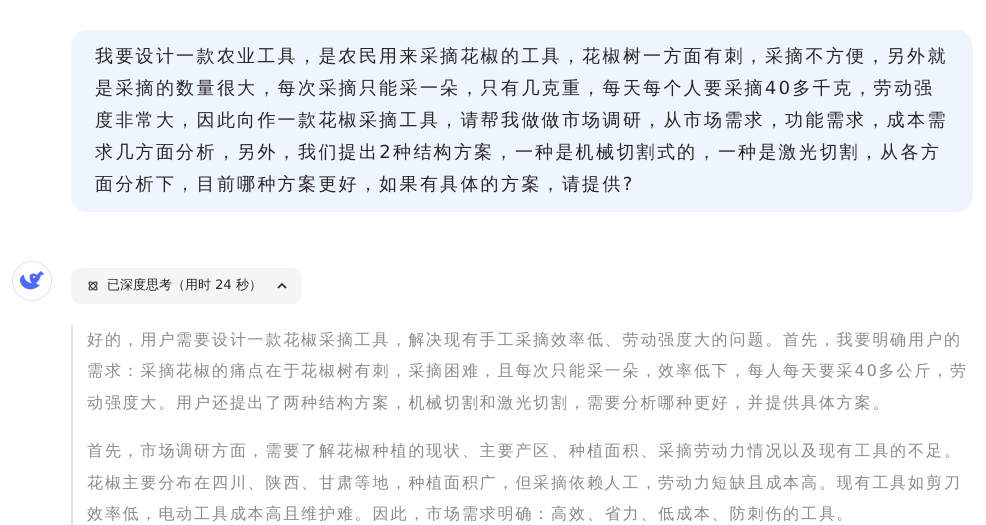 The image size is (986, 525). Describe the element at coordinates (528, 371) in the screenshot. I see `thinking-paragraph: 好的，用户需要设计一款花椒采摘工具，解决现有手工采摘效率低、劳动强度大的问题。首先，我要明确用户的需求：采摘花椒的痛点在于花椒树有刺，采摘困难，且每次只能采一朵，效率低下，每人每天要采40多公斤，劳动强度大。用户还提出了两种结构方案，机械切割和激光切割，需要分析哪种更好，并提供具体方案。` at that location.